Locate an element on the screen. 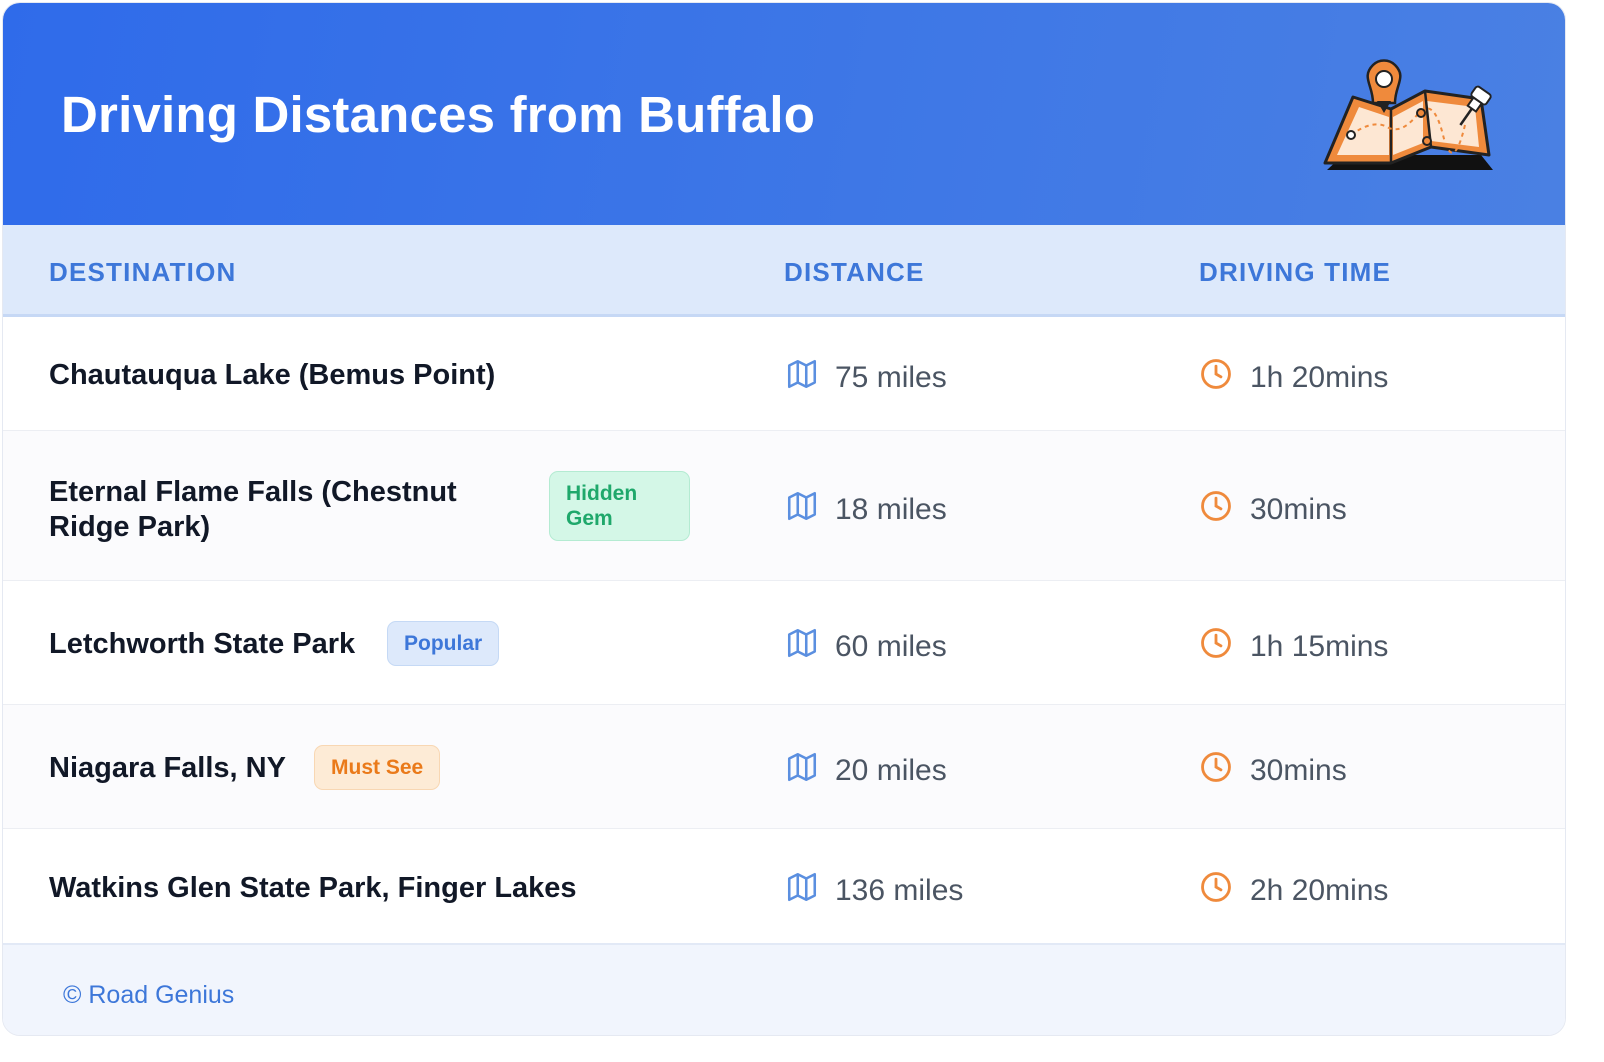 Image resolution: width=1604 pixels, height=1062 pixels. column-header-destination: DESTINATION is located at coordinates (143, 272).